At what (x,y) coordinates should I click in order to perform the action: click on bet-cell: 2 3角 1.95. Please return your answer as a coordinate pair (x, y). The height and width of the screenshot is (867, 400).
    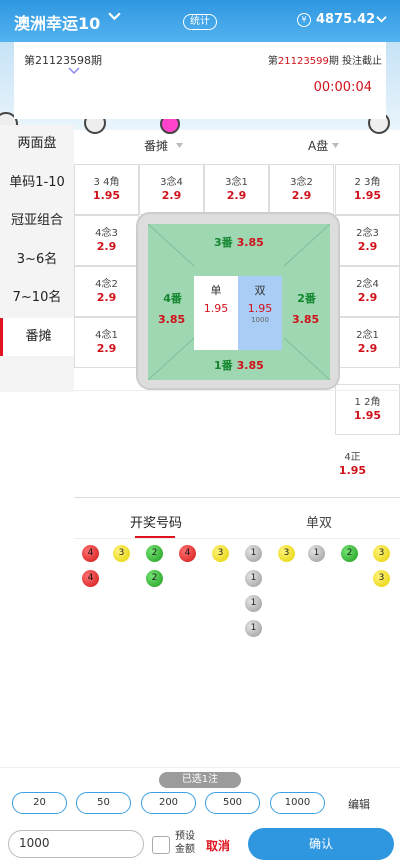
    Looking at the image, I should click on (367, 189).